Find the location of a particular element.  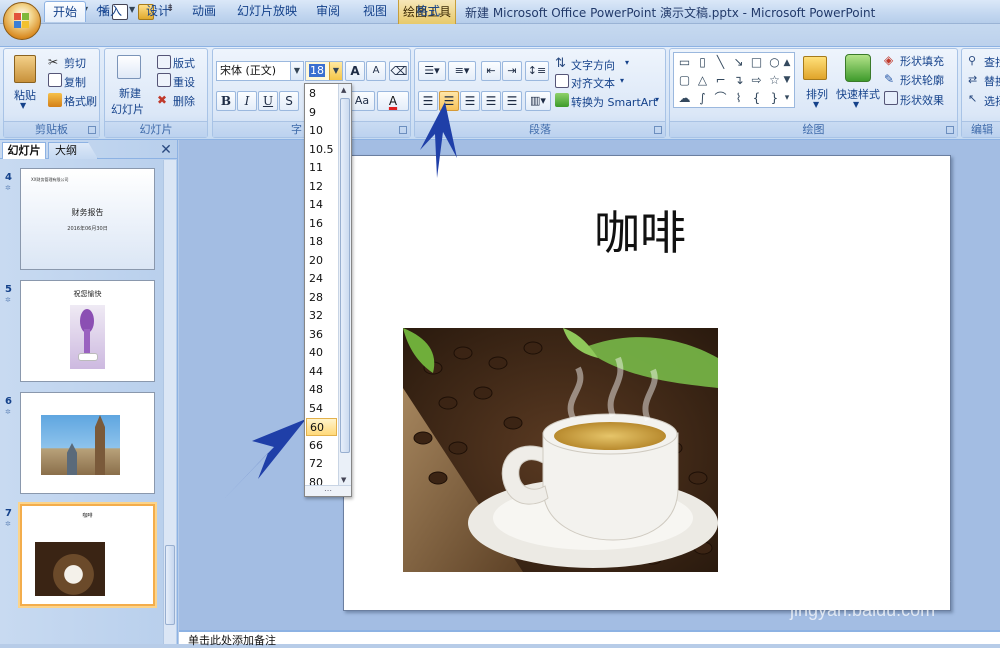

paste-dropdown-icon: ▼ is located at coordinates (23, 105).